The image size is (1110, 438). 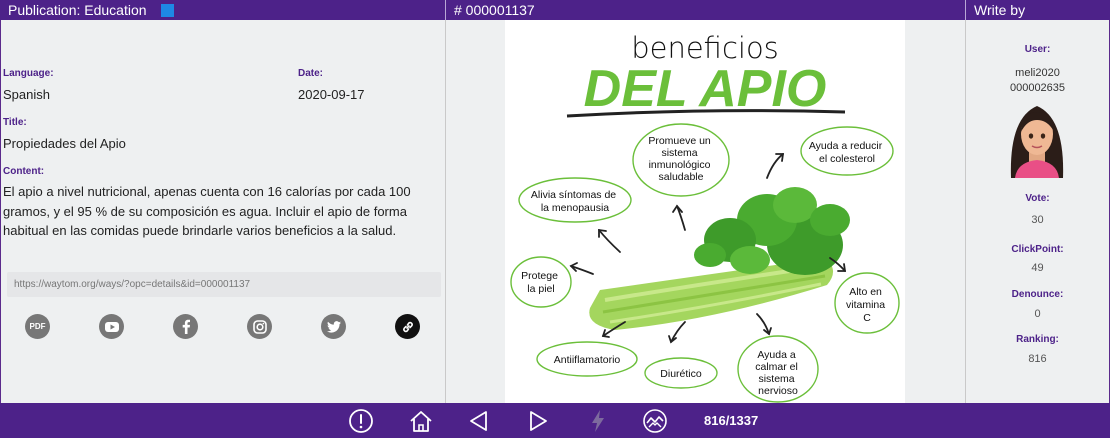 What do you see at coordinates (1037, 220) in the screenshot?
I see `vote-value: 30` at bounding box center [1037, 220].